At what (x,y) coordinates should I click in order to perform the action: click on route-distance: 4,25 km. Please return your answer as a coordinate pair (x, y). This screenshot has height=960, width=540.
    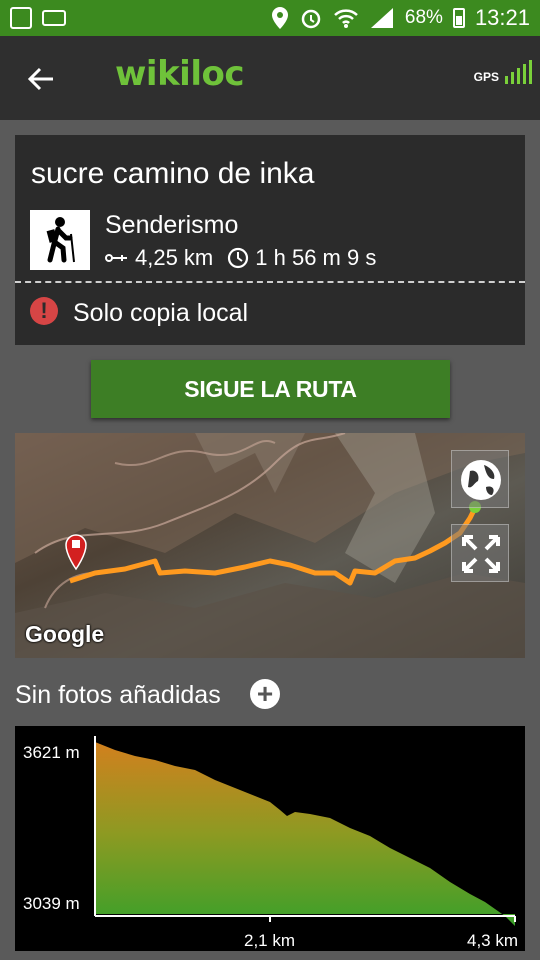
    Looking at the image, I should click on (174, 257).